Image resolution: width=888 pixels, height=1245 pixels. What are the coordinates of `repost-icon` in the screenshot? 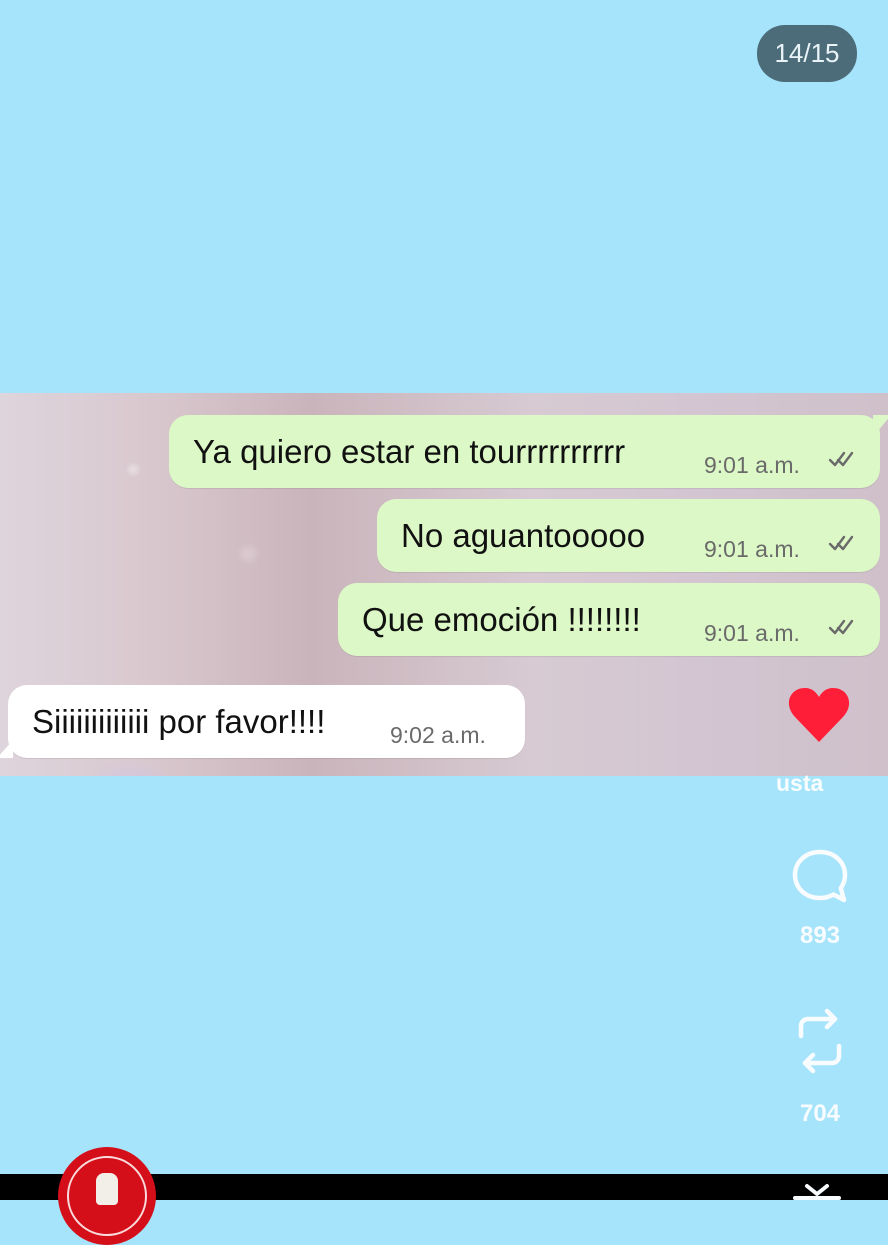 It's located at (820, 1041).